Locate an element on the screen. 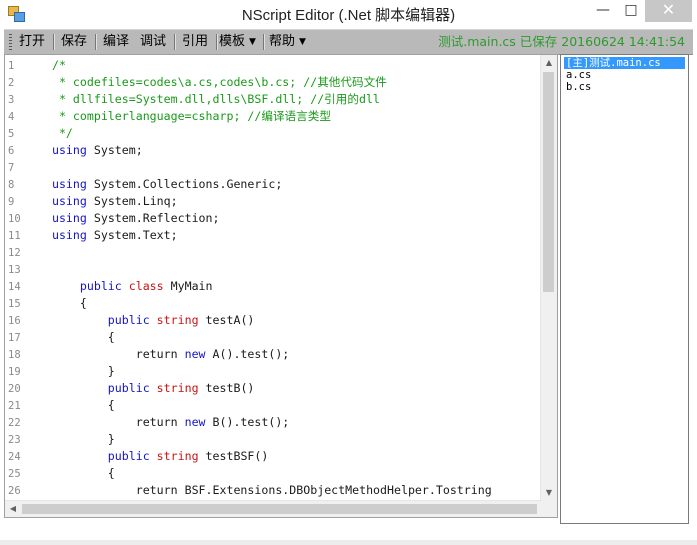  code-line: 9 using System.Linq; is located at coordinates (91, 201).